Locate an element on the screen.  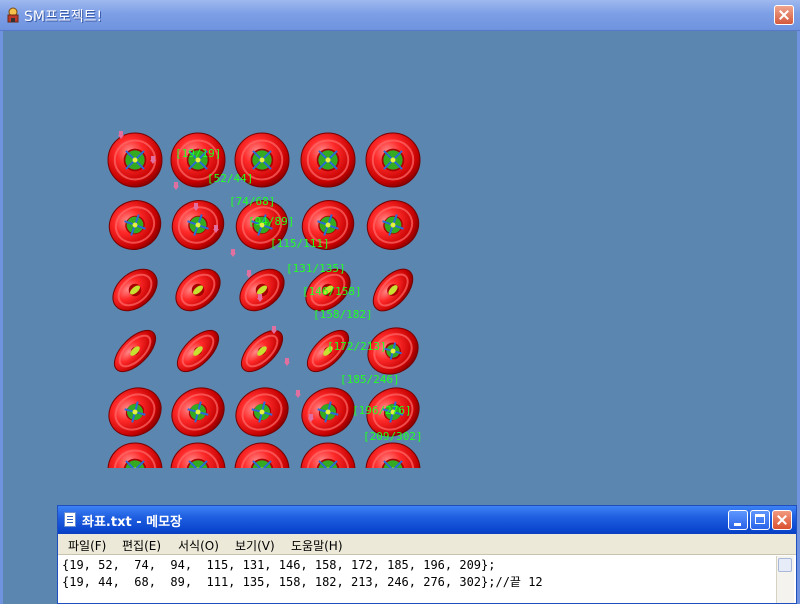
notepad-title: 좌표.txt - 메모장 is located at coordinates (132, 522).